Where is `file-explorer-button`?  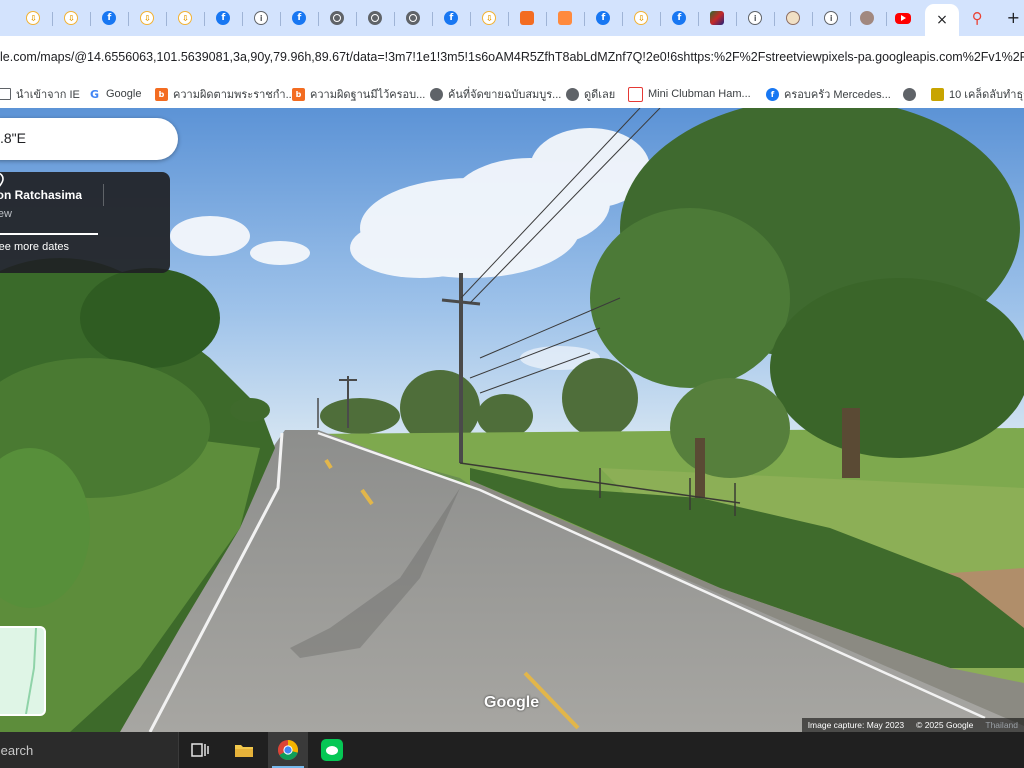
file-explorer-button is located at coordinates (244, 750).